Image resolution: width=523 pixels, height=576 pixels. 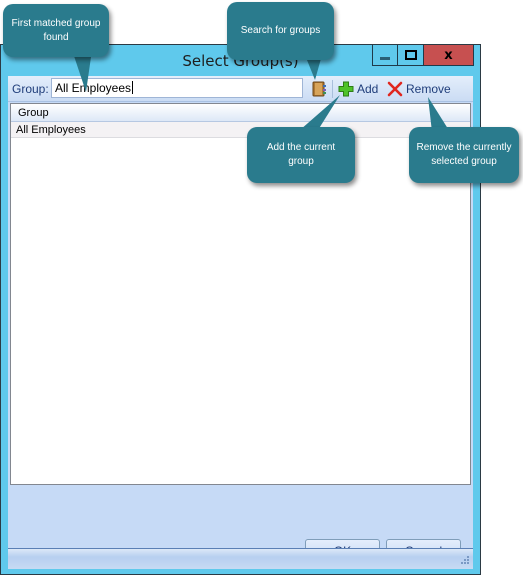 I want to click on maximize-icon, so click(x=410, y=55).